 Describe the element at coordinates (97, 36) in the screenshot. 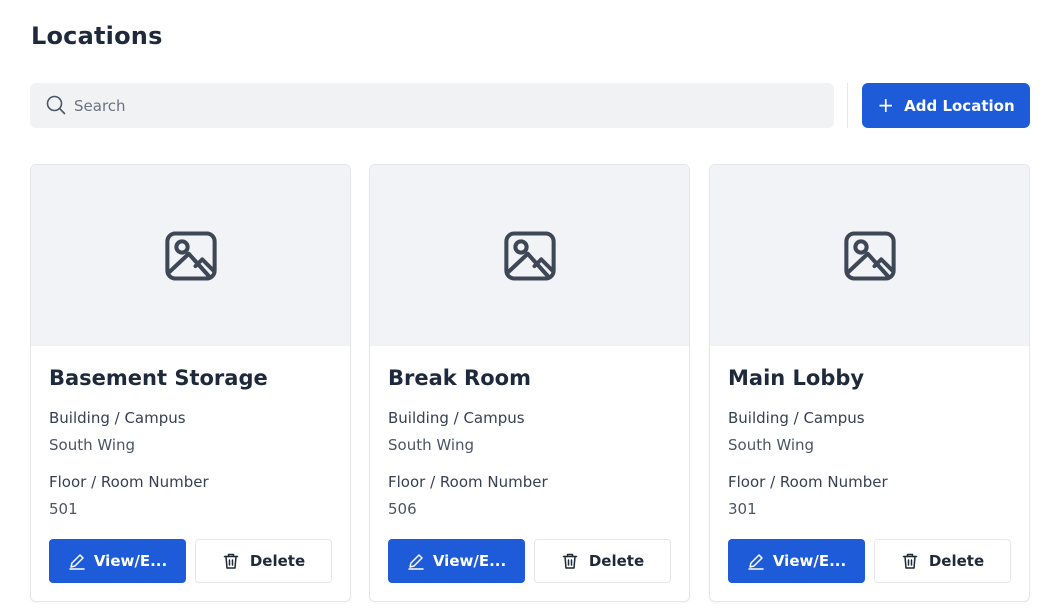

I see `page-title: Locations` at that location.